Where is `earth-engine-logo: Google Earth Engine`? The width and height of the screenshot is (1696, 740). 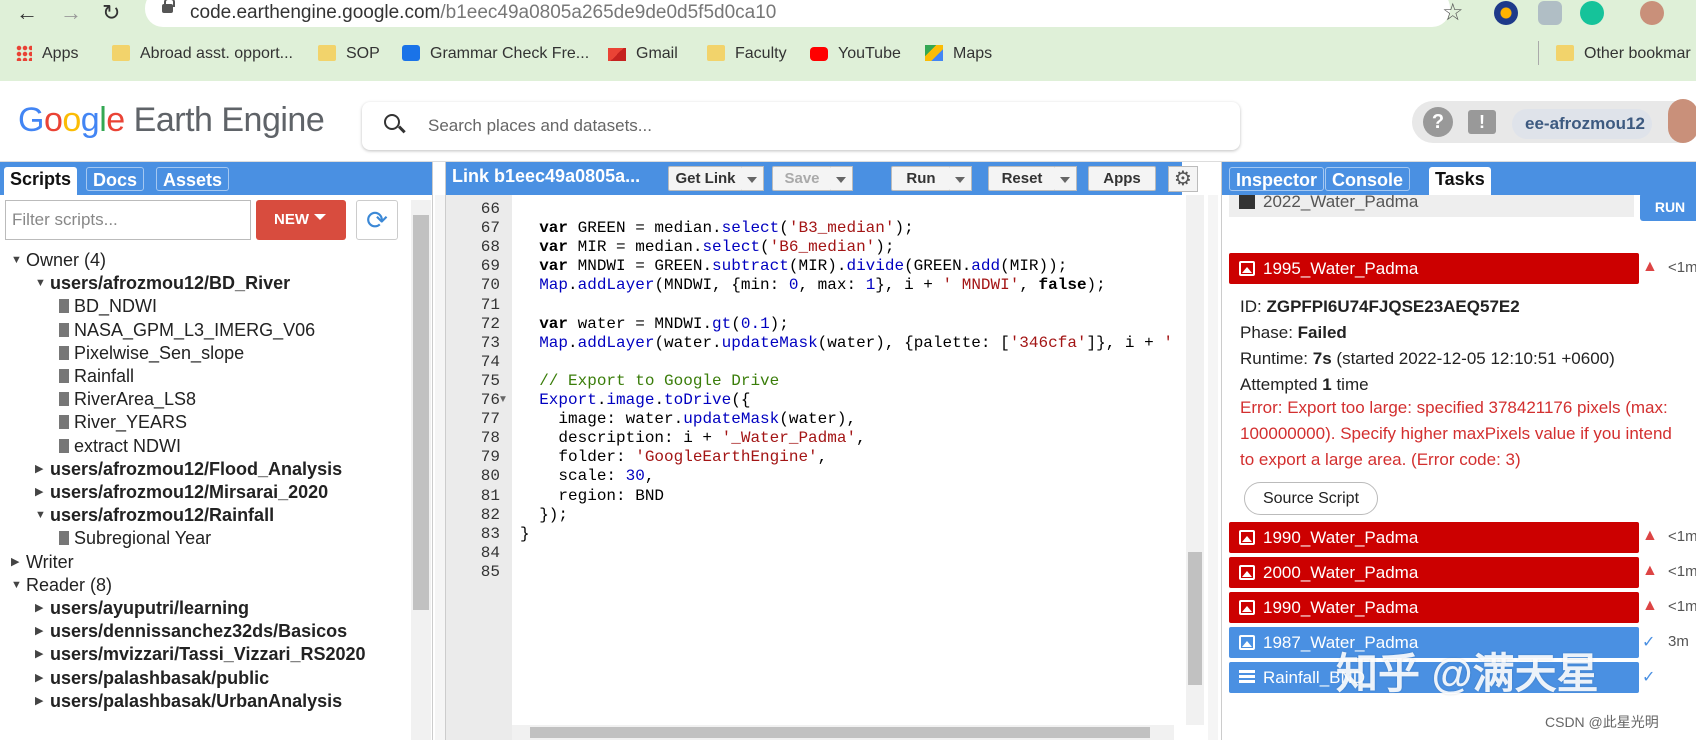 earth-engine-logo: Google Earth Engine is located at coordinates (171, 120).